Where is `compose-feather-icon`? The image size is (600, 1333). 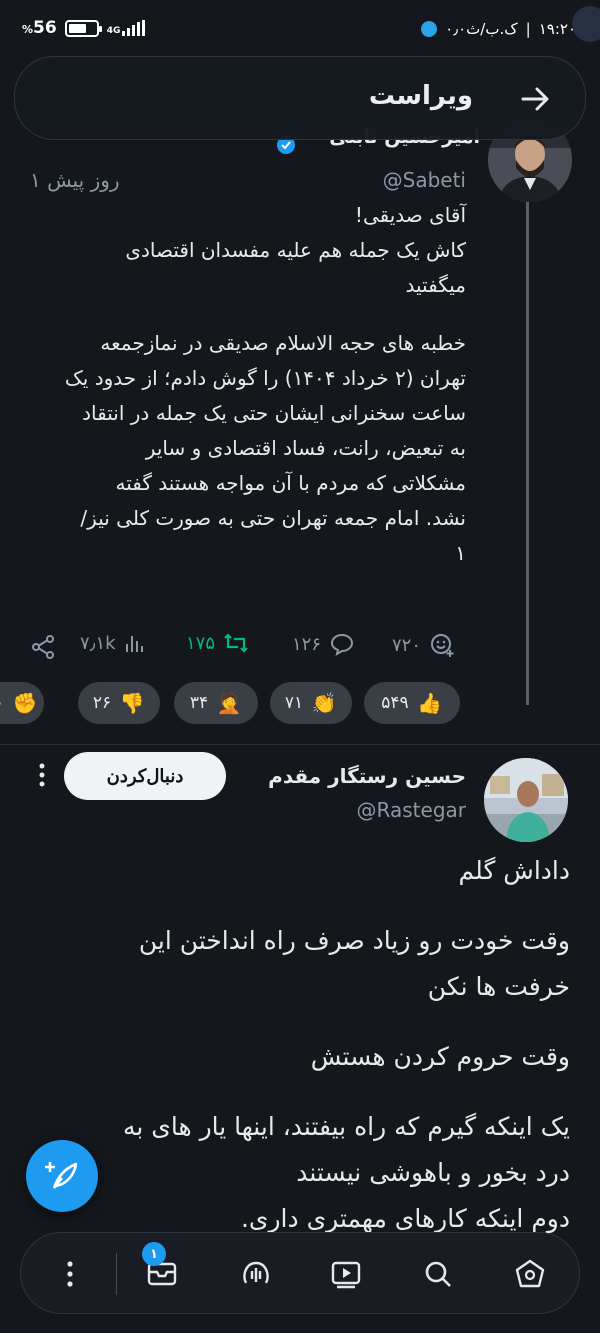 compose-feather-icon is located at coordinates (61, 1175).